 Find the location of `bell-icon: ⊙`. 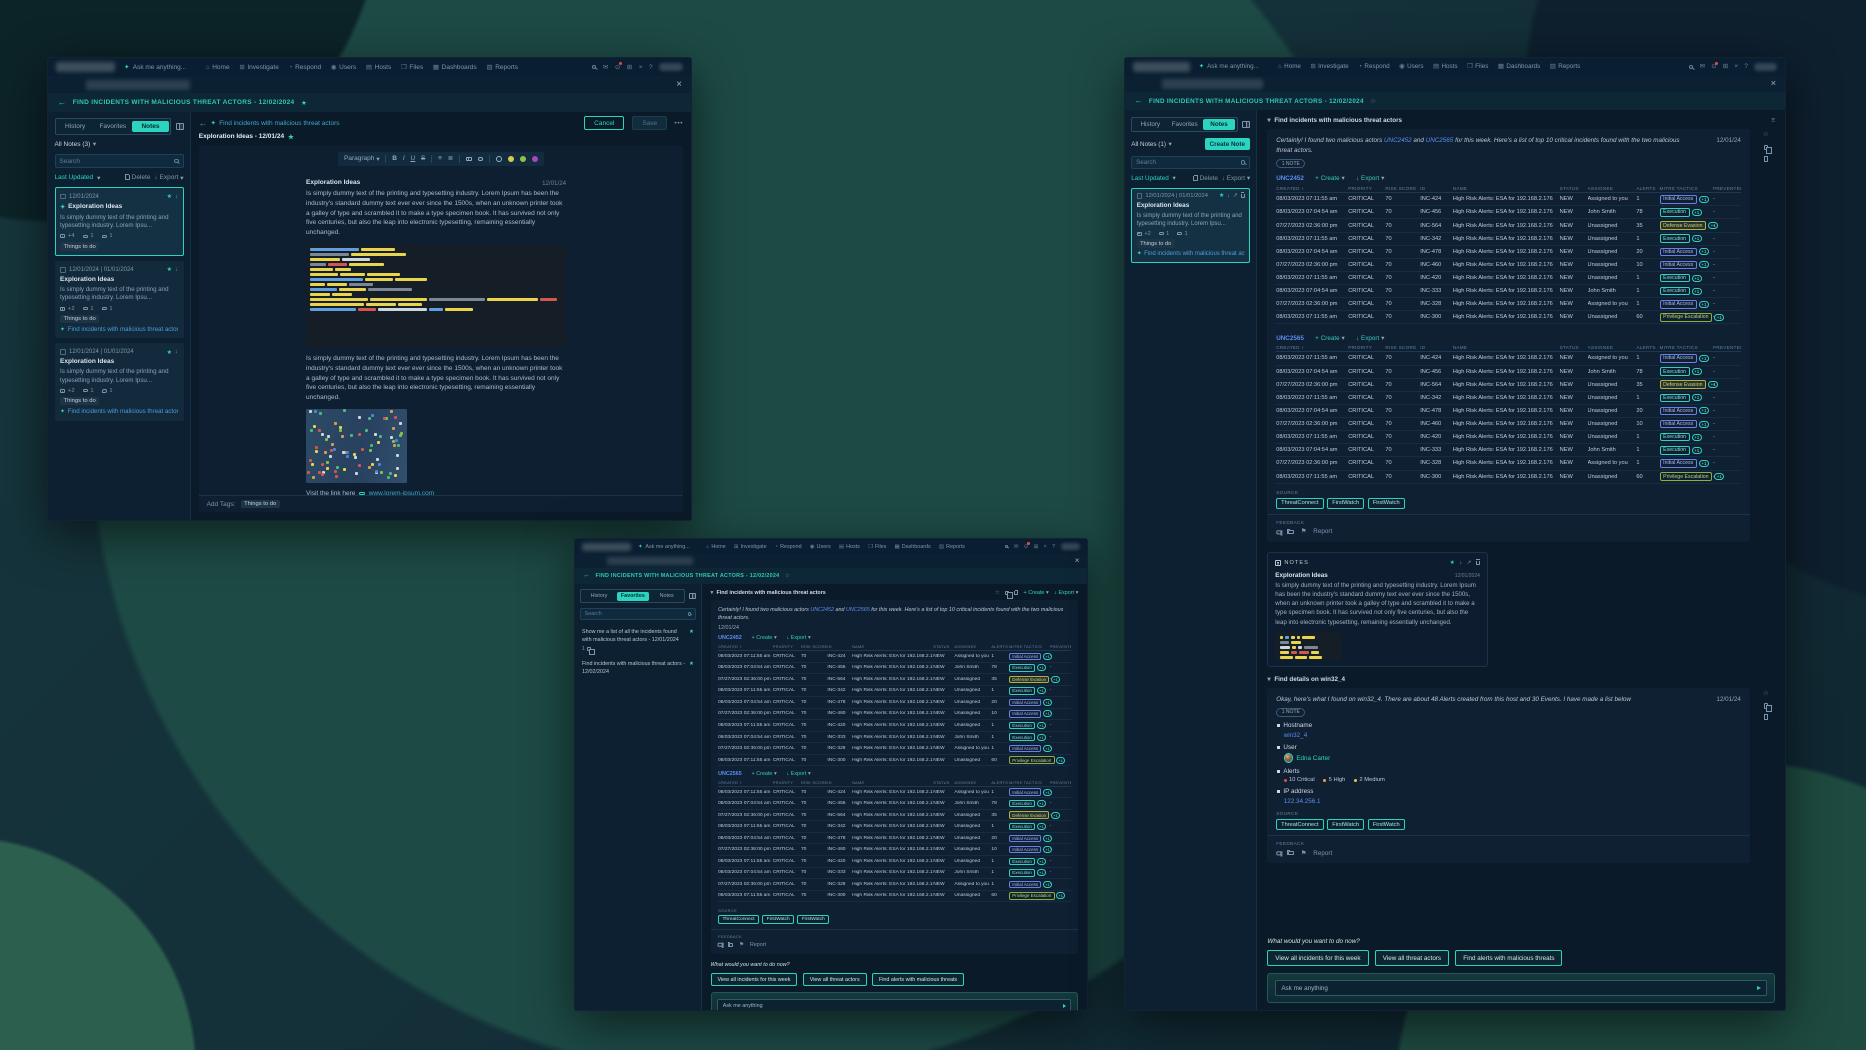

bell-icon: ⊙ is located at coordinates (1027, 546).